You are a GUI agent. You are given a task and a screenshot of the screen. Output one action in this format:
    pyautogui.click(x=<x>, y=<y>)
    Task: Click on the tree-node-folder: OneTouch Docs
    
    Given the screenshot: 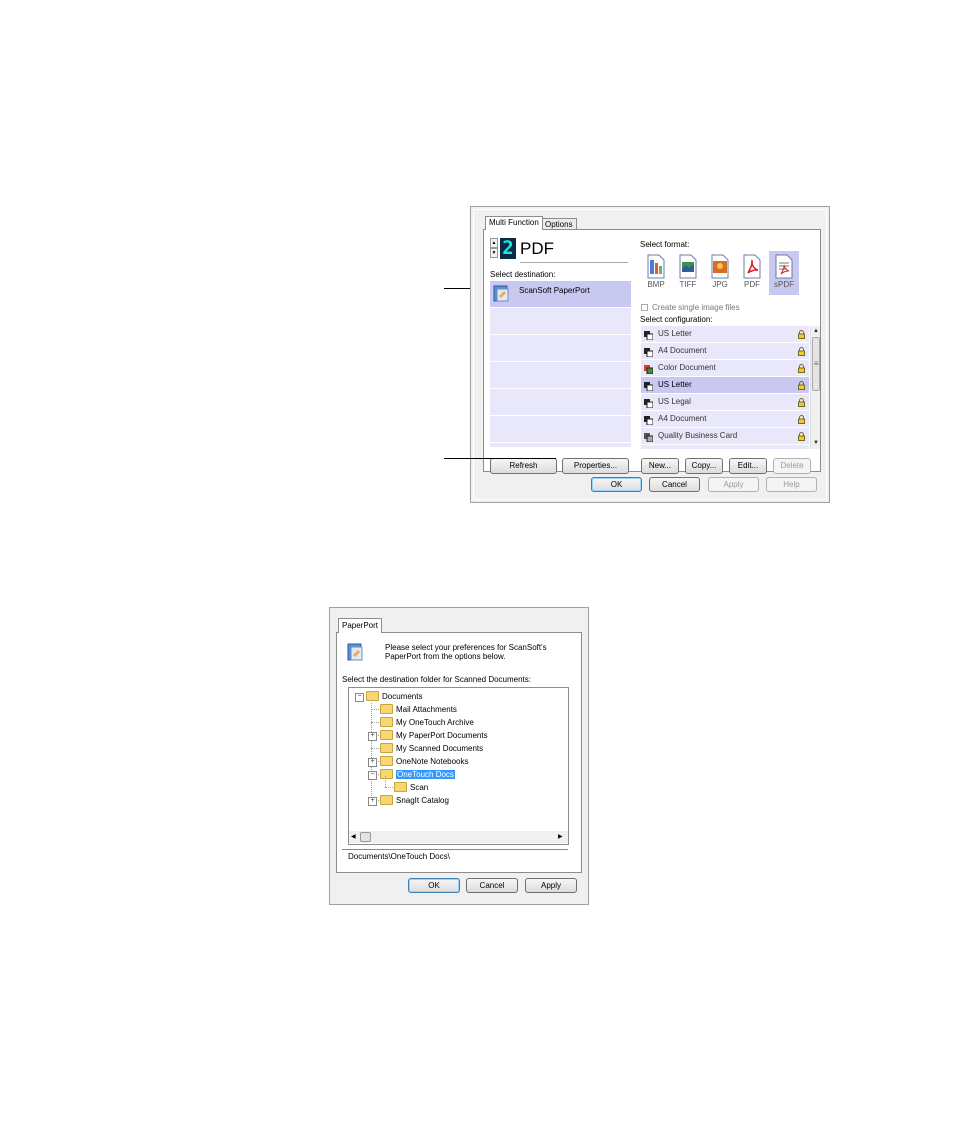 What is the action you would take?
    pyautogui.click(x=417, y=774)
    